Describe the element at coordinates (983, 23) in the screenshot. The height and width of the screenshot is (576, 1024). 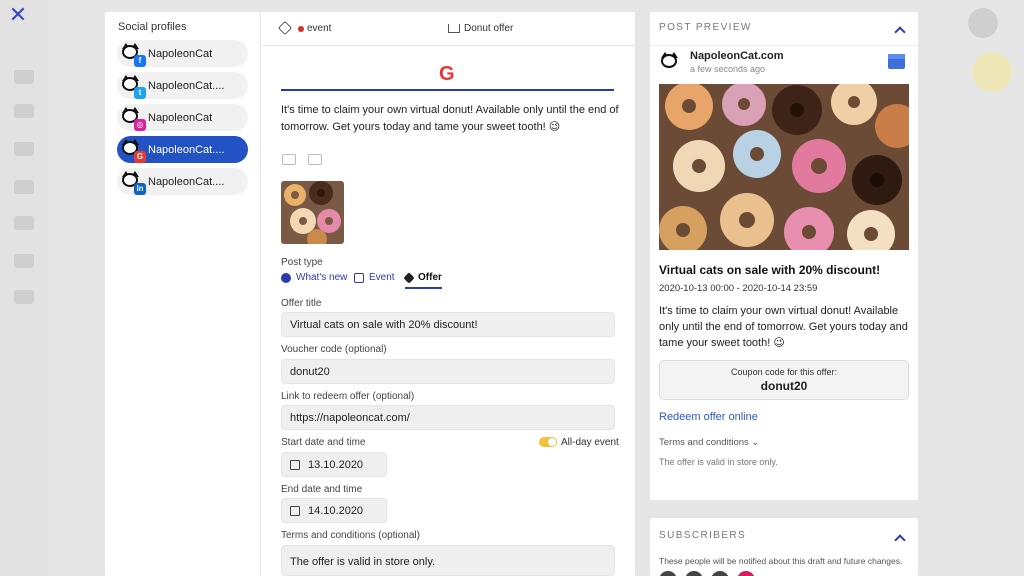
I see `background-avatar` at that location.